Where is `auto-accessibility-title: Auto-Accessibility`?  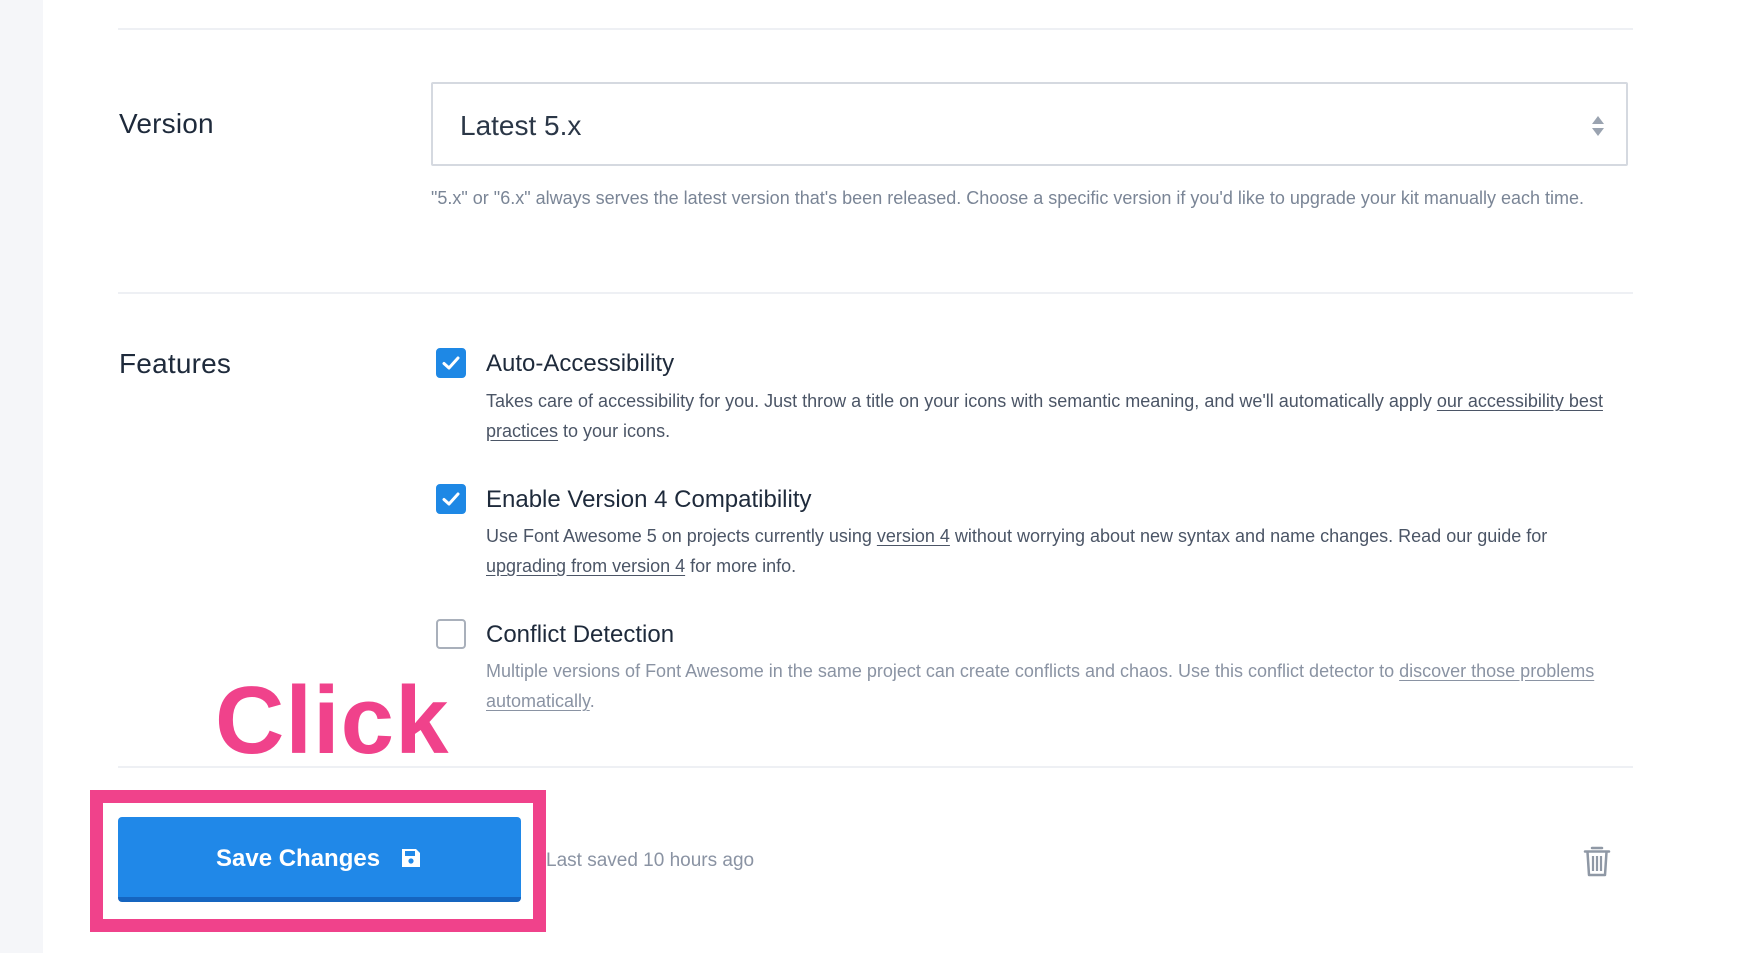 auto-accessibility-title: Auto-Accessibility is located at coordinates (580, 363).